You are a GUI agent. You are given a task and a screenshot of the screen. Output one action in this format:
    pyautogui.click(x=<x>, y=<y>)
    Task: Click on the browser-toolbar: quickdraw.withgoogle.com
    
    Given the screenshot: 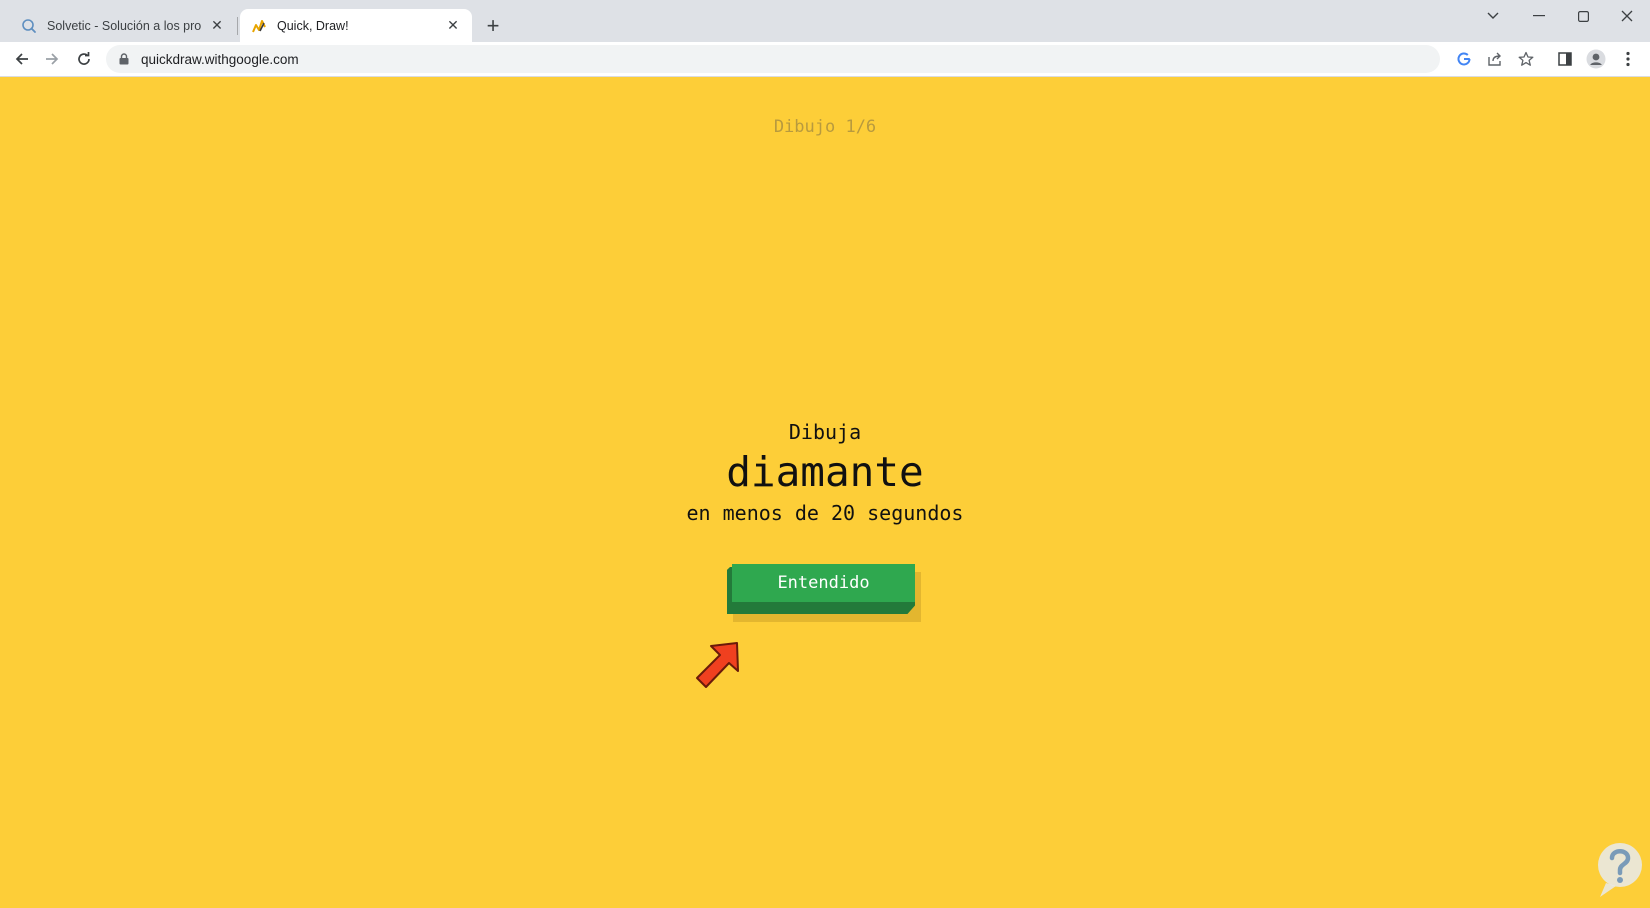 What is the action you would take?
    pyautogui.click(x=825, y=59)
    